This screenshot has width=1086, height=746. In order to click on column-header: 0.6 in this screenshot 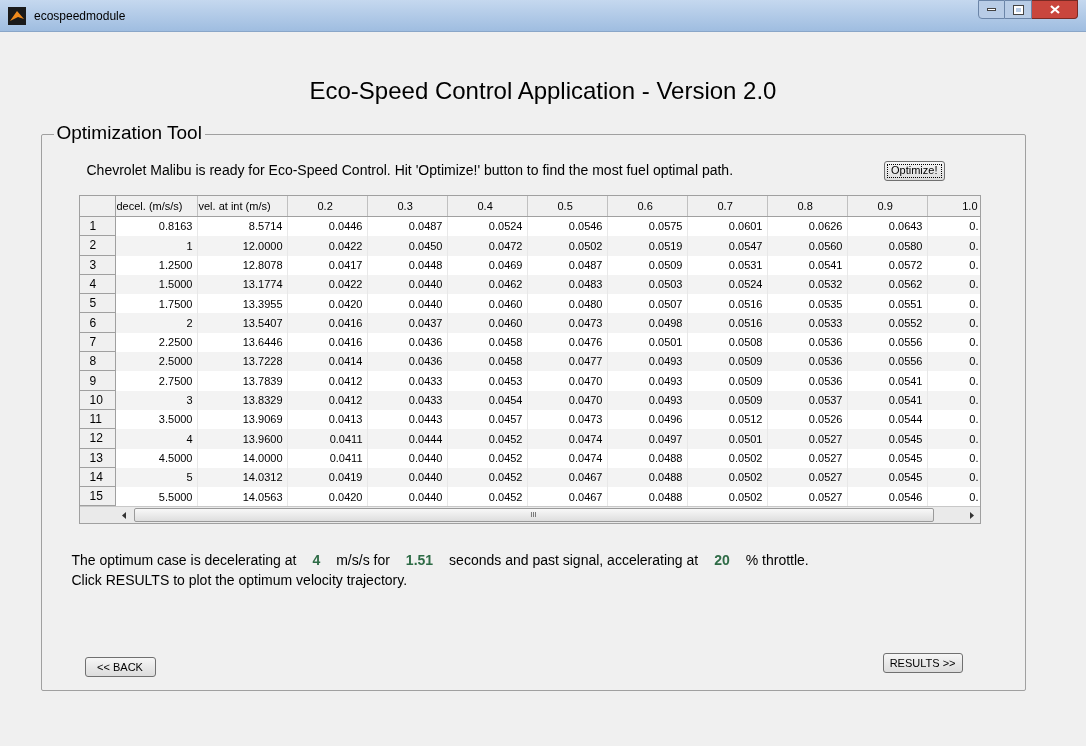, I will do `click(647, 206)`.